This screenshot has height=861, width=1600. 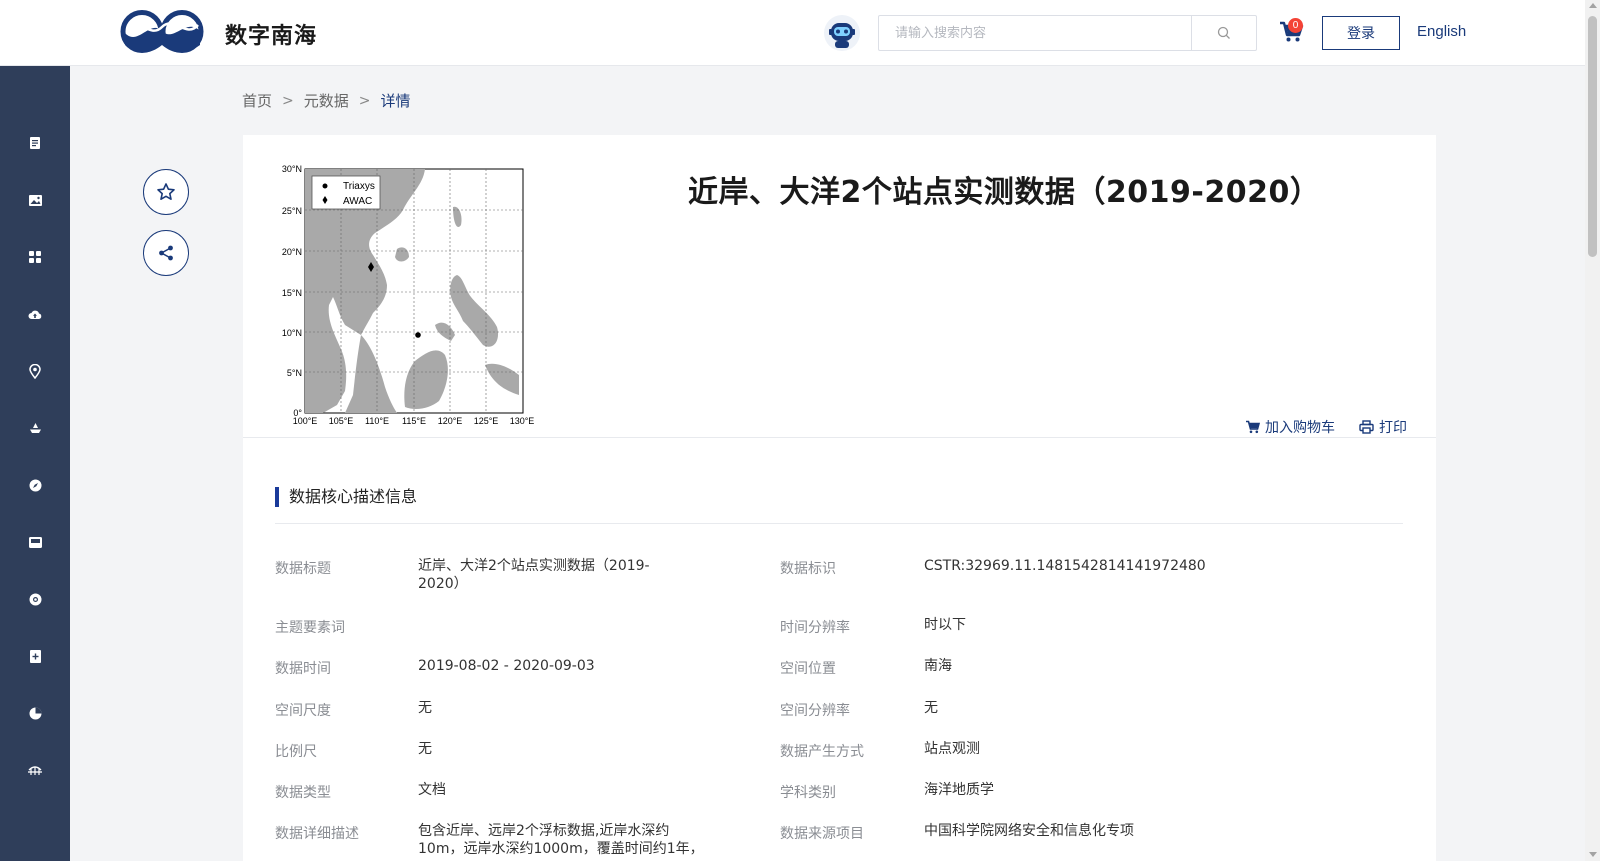 What do you see at coordinates (815, 628) in the screenshot?
I see `field-label-time-resolution: 时间分辨率` at bounding box center [815, 628].